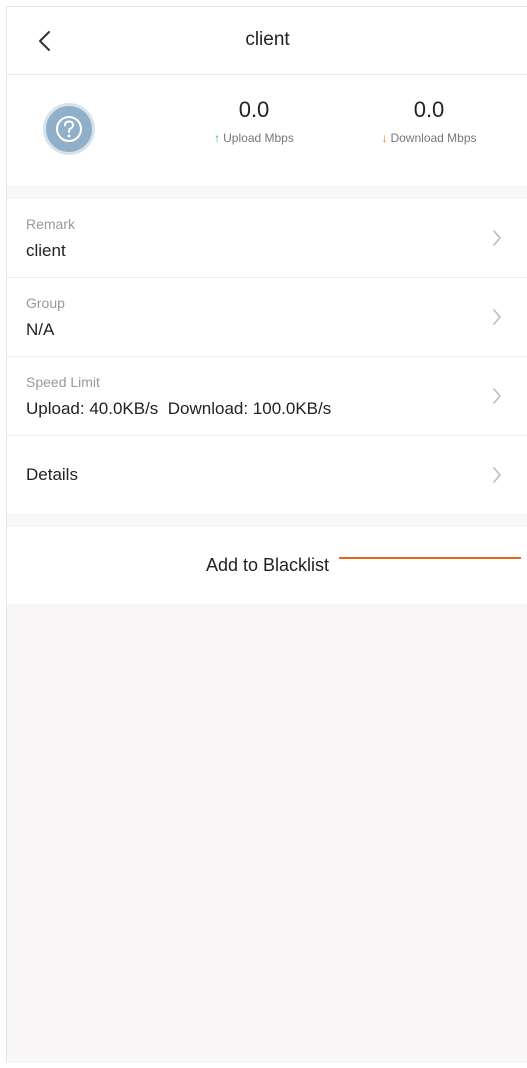 This screenshot has height=1068, width=527. What do you see at coordinates (46, 250) in the screenshot?
I see `row-value: client` at bounding box center [46, 250].